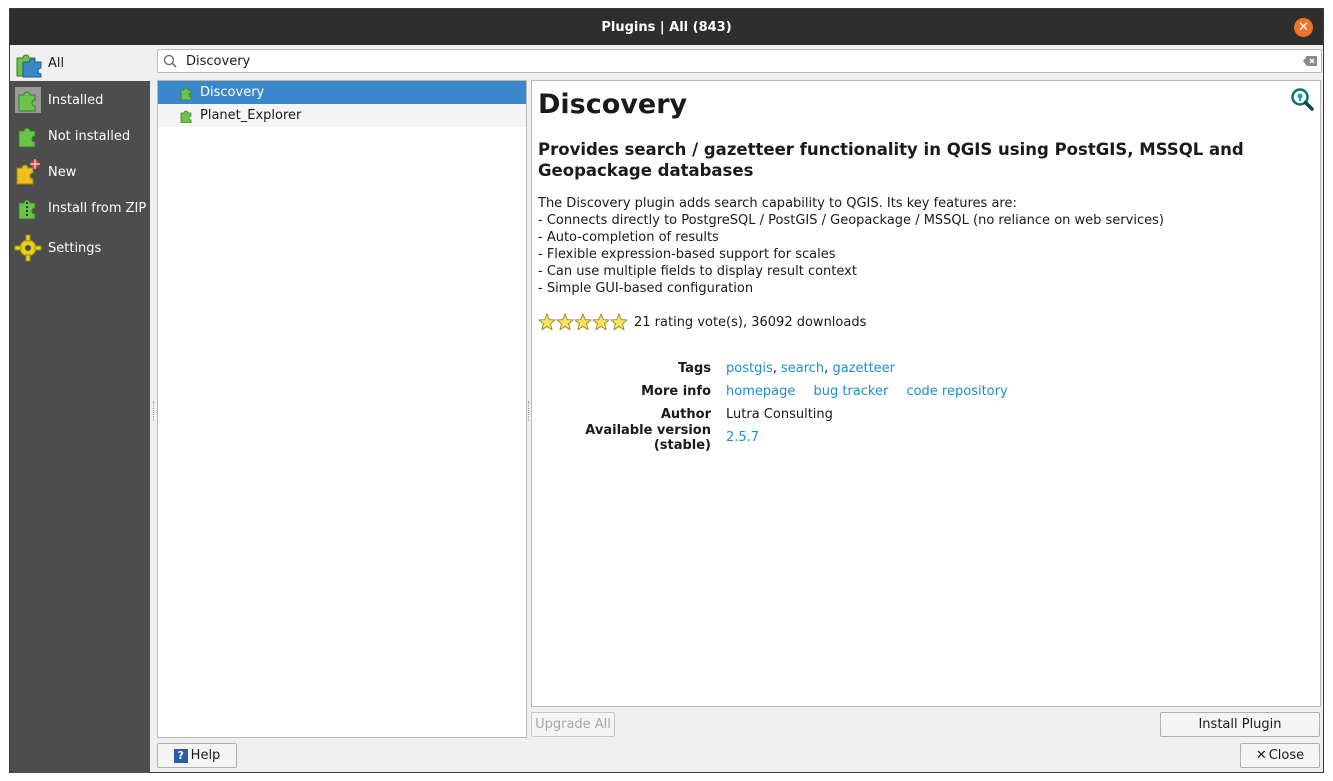 The height and width of the screenshot is (781, 1333). What do you see at coordinates (170, 61) in the screenshot?
I see `search-icon` at bounding box center [170, 61].